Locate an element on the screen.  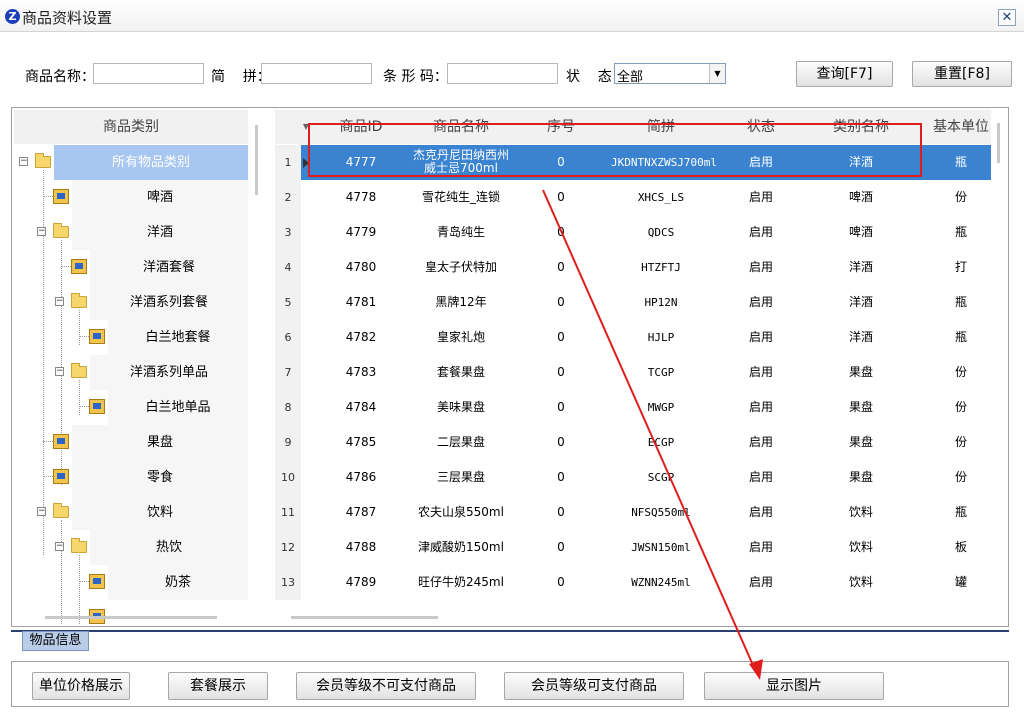
cell-id: 4779 is located at coordinates (361, 232).